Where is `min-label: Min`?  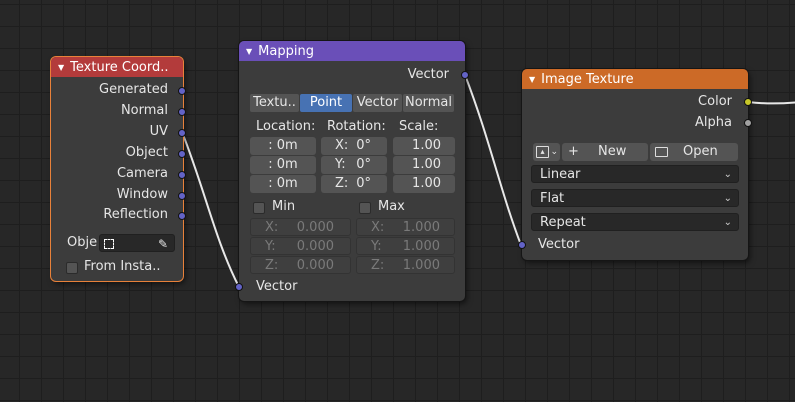
min-label: Min is located at coordinates (284, 206).